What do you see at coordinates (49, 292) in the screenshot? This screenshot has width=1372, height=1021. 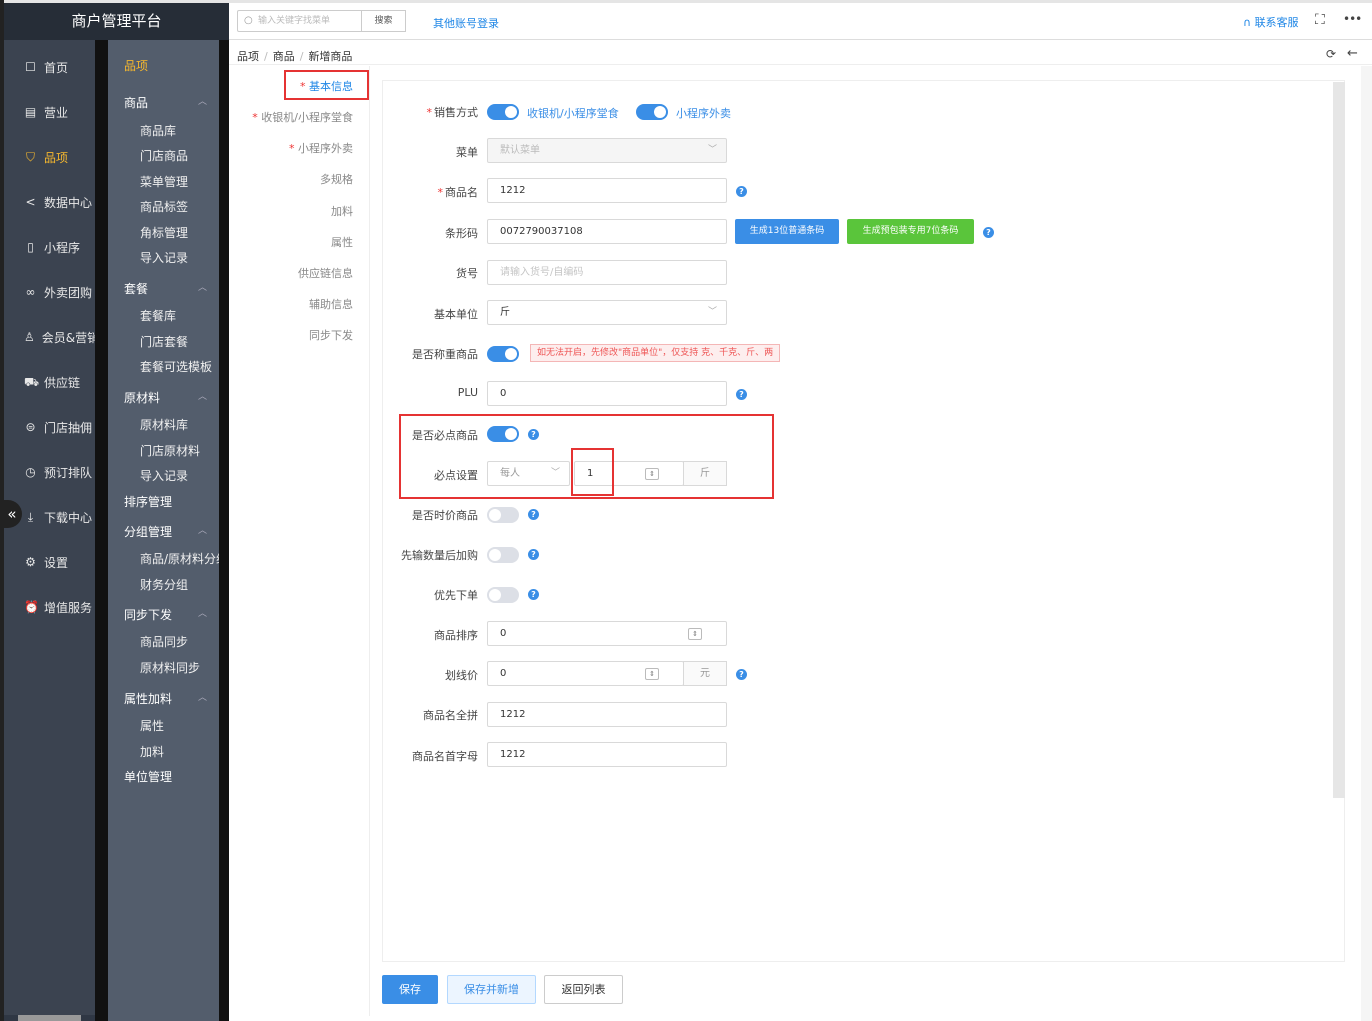 I see `nav-item-delivery: ∞ 外卖团购` at bounding box center [49, 292].